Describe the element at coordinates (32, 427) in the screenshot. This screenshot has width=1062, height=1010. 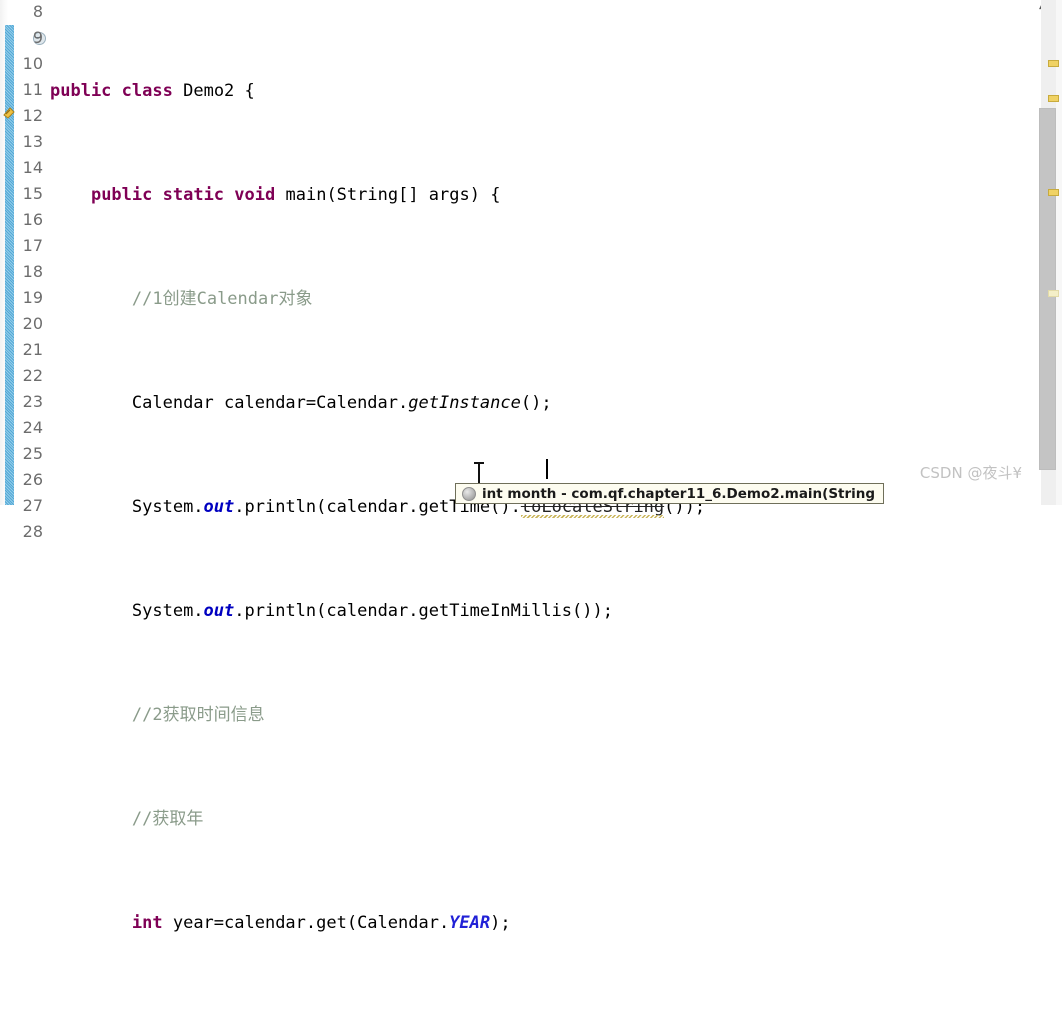
I see `line-number-24: 24` at that location.